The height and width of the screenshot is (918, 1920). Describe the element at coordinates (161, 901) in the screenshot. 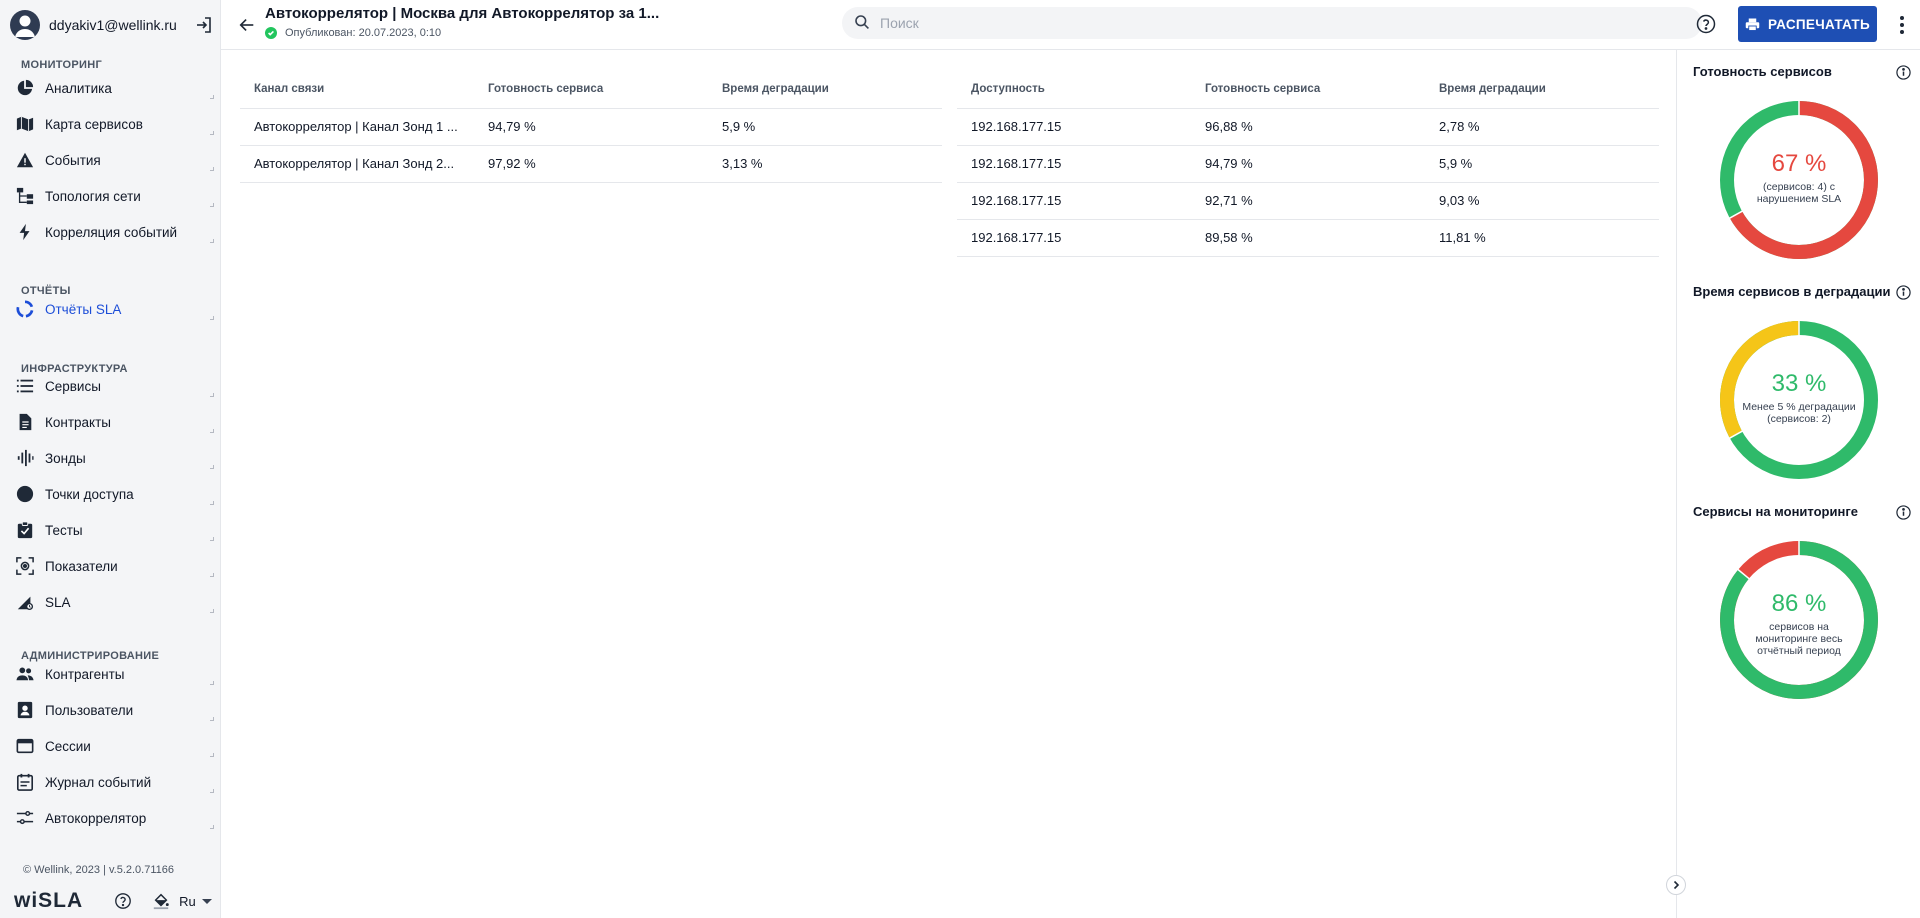

I see `paint-bucket-icon` at that location.